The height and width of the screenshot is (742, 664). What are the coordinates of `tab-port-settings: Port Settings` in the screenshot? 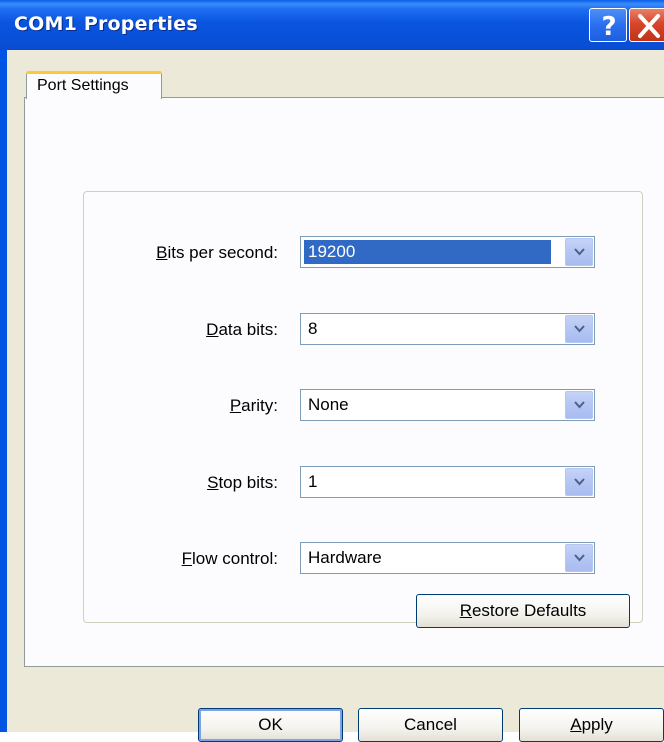 It's located at (94, 85).